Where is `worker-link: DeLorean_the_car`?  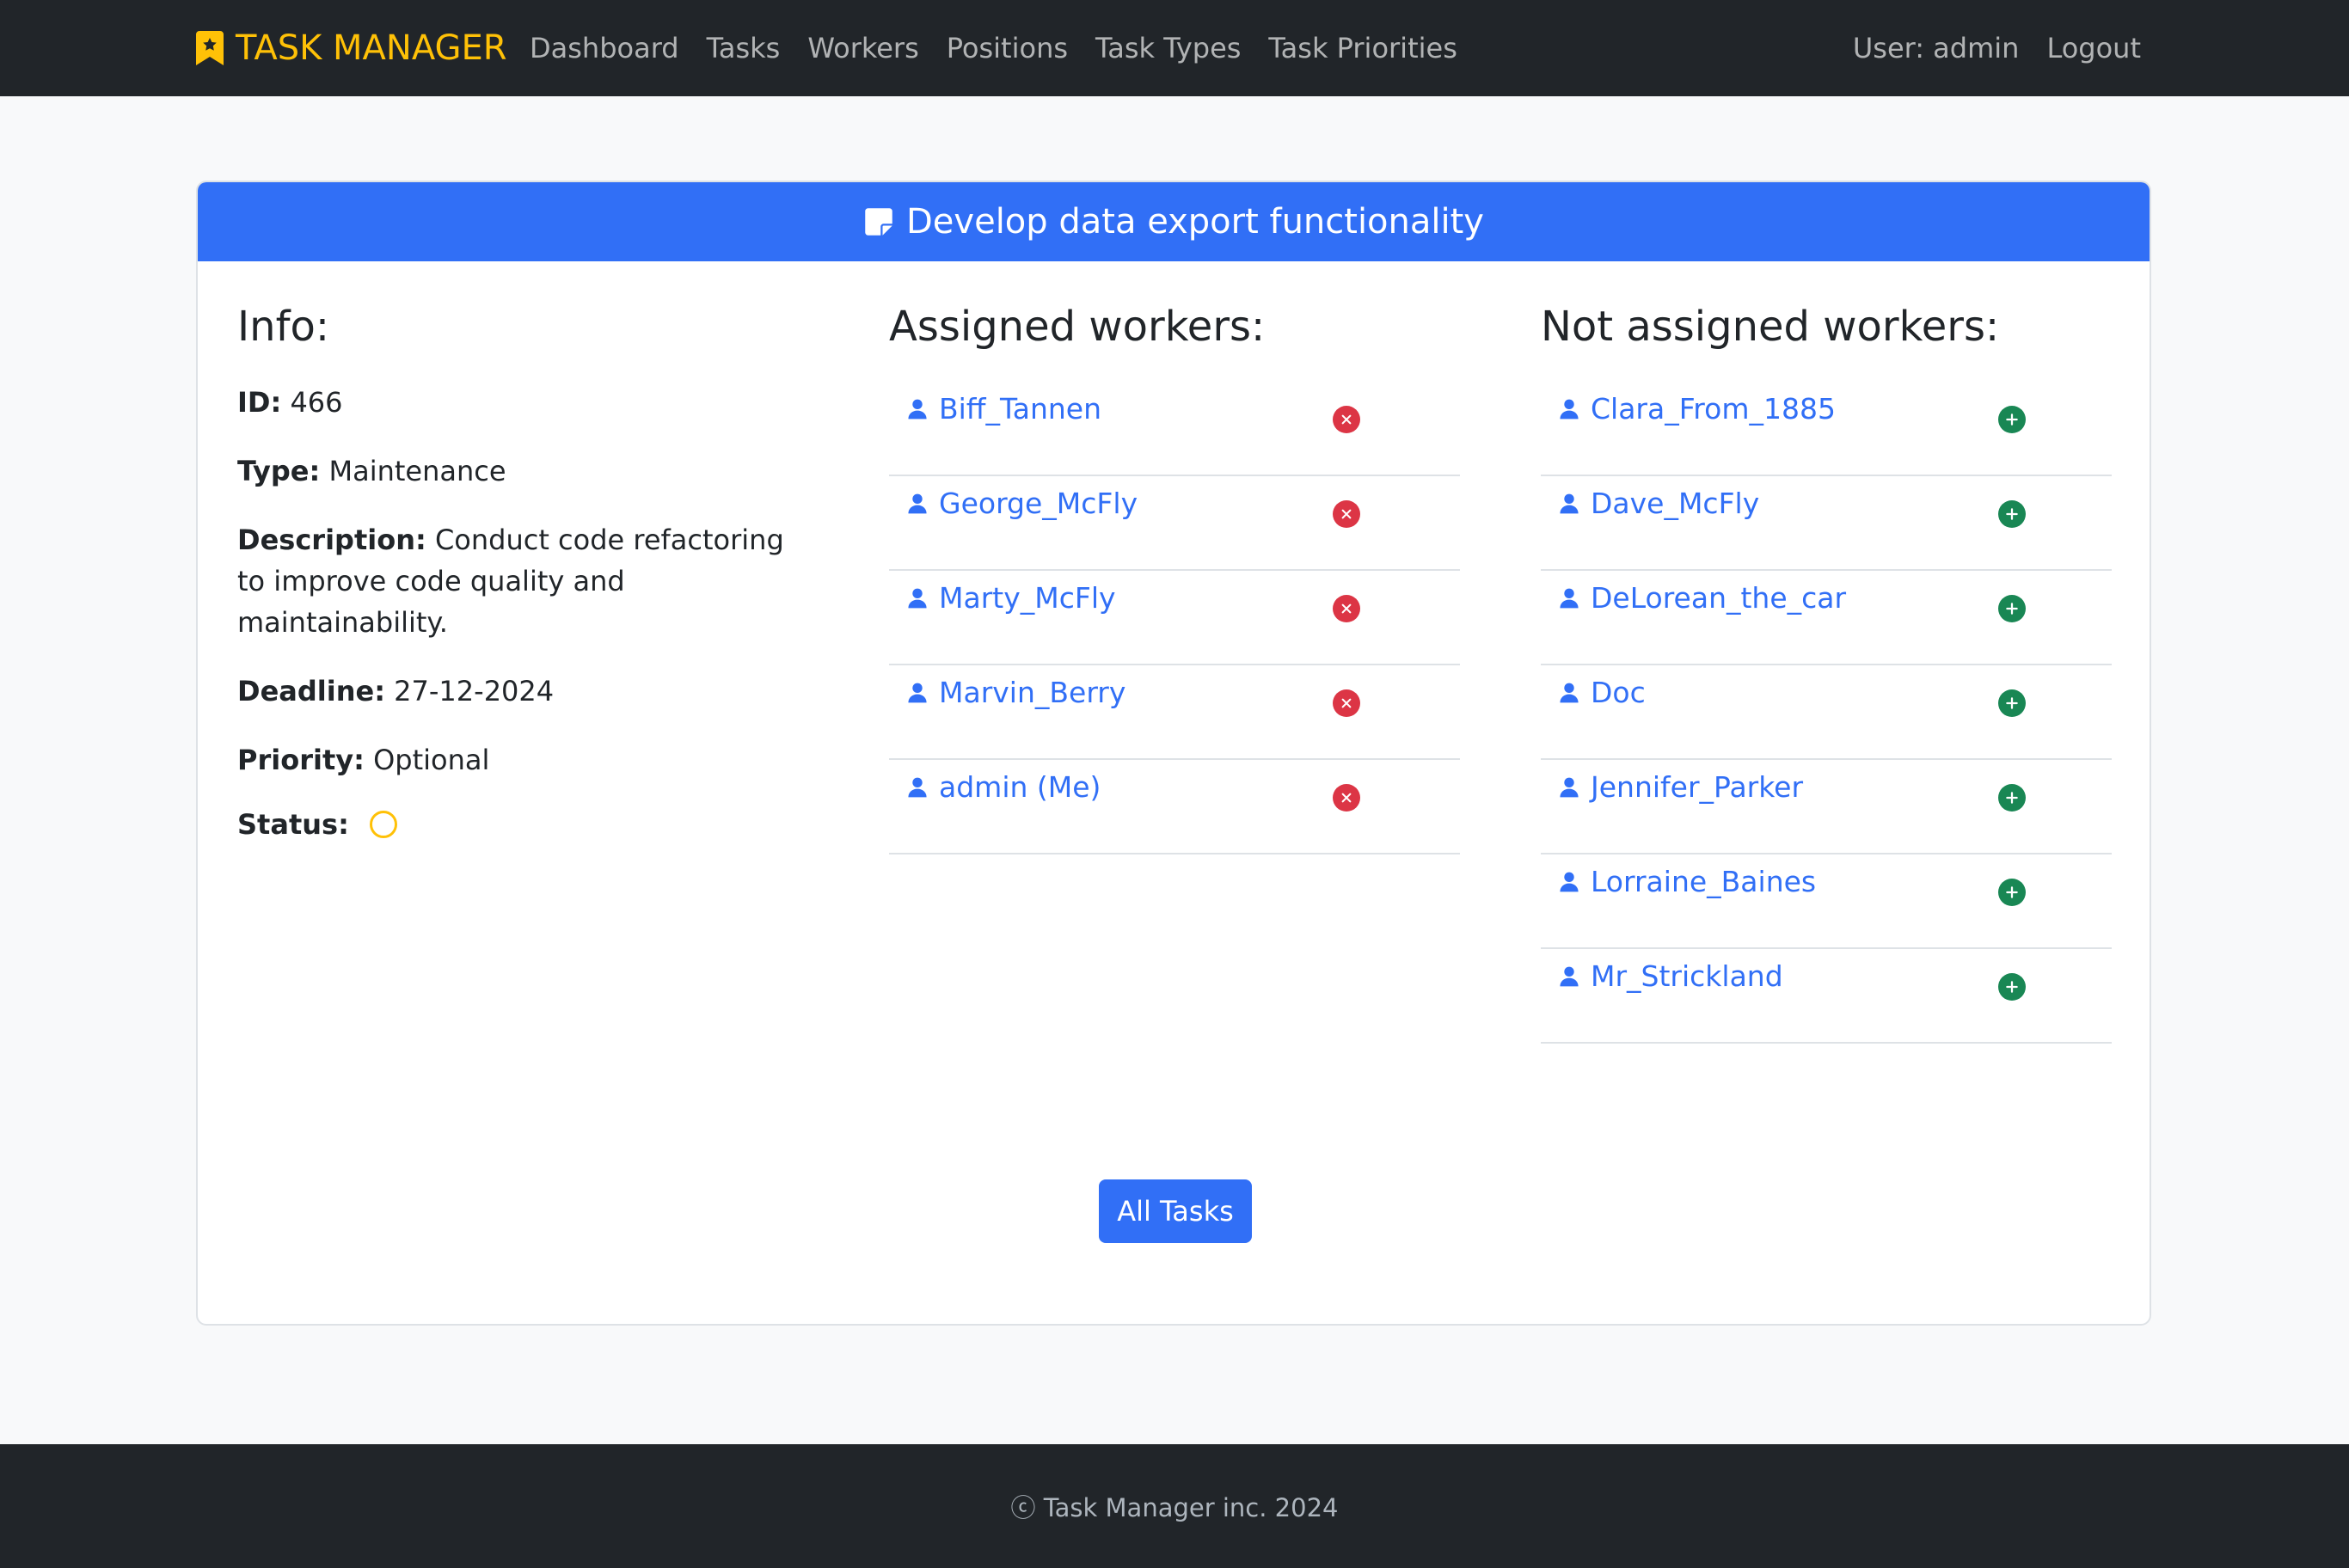 worker-link: DeLorean_the_car is located at coordinates (1702, 598).